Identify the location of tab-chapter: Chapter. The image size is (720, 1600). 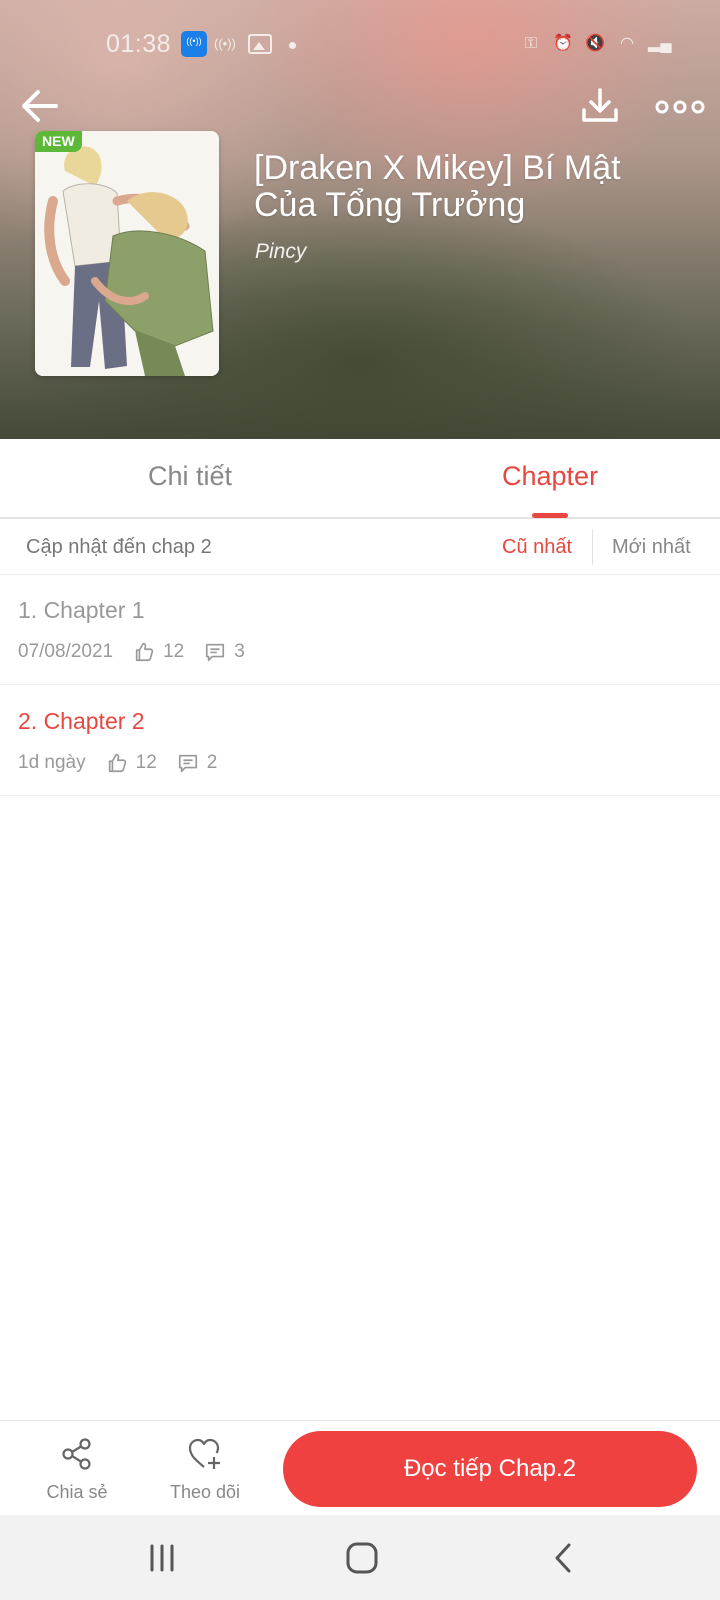
(550, 476).